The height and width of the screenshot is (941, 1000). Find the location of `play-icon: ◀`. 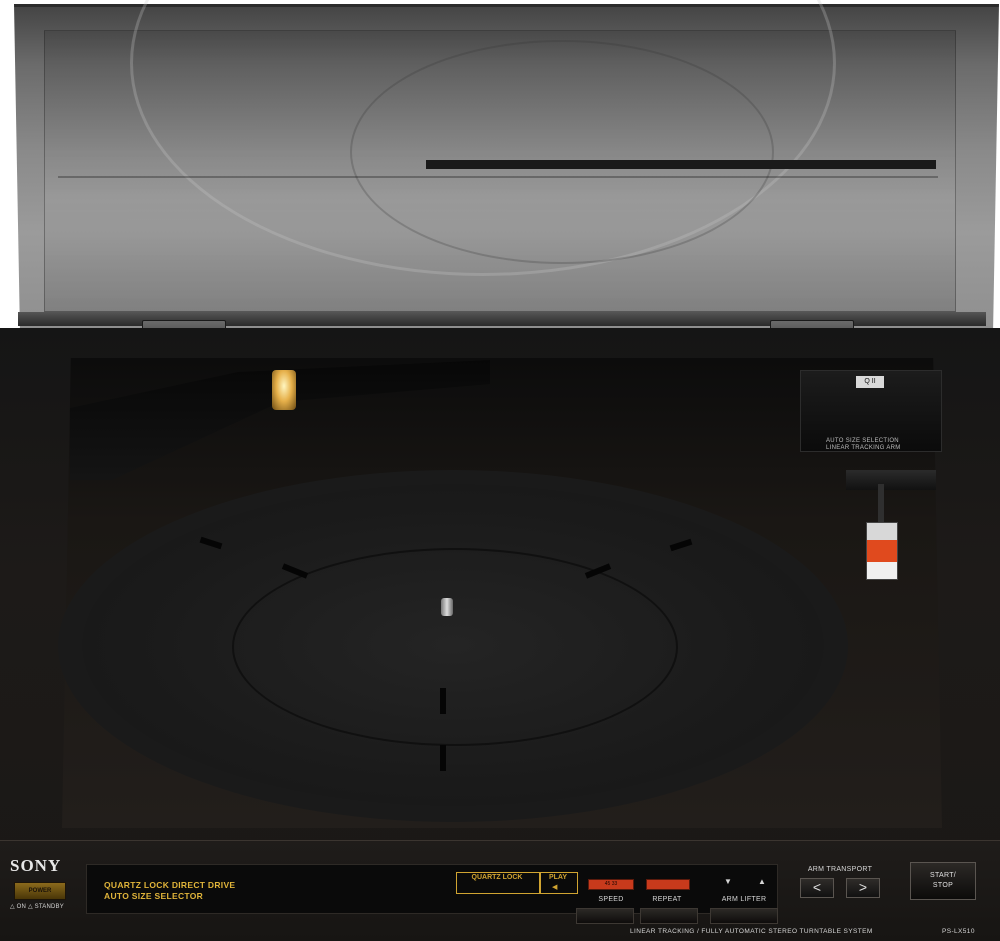

play-icon: ◀ is located at coordinates (555, 887).